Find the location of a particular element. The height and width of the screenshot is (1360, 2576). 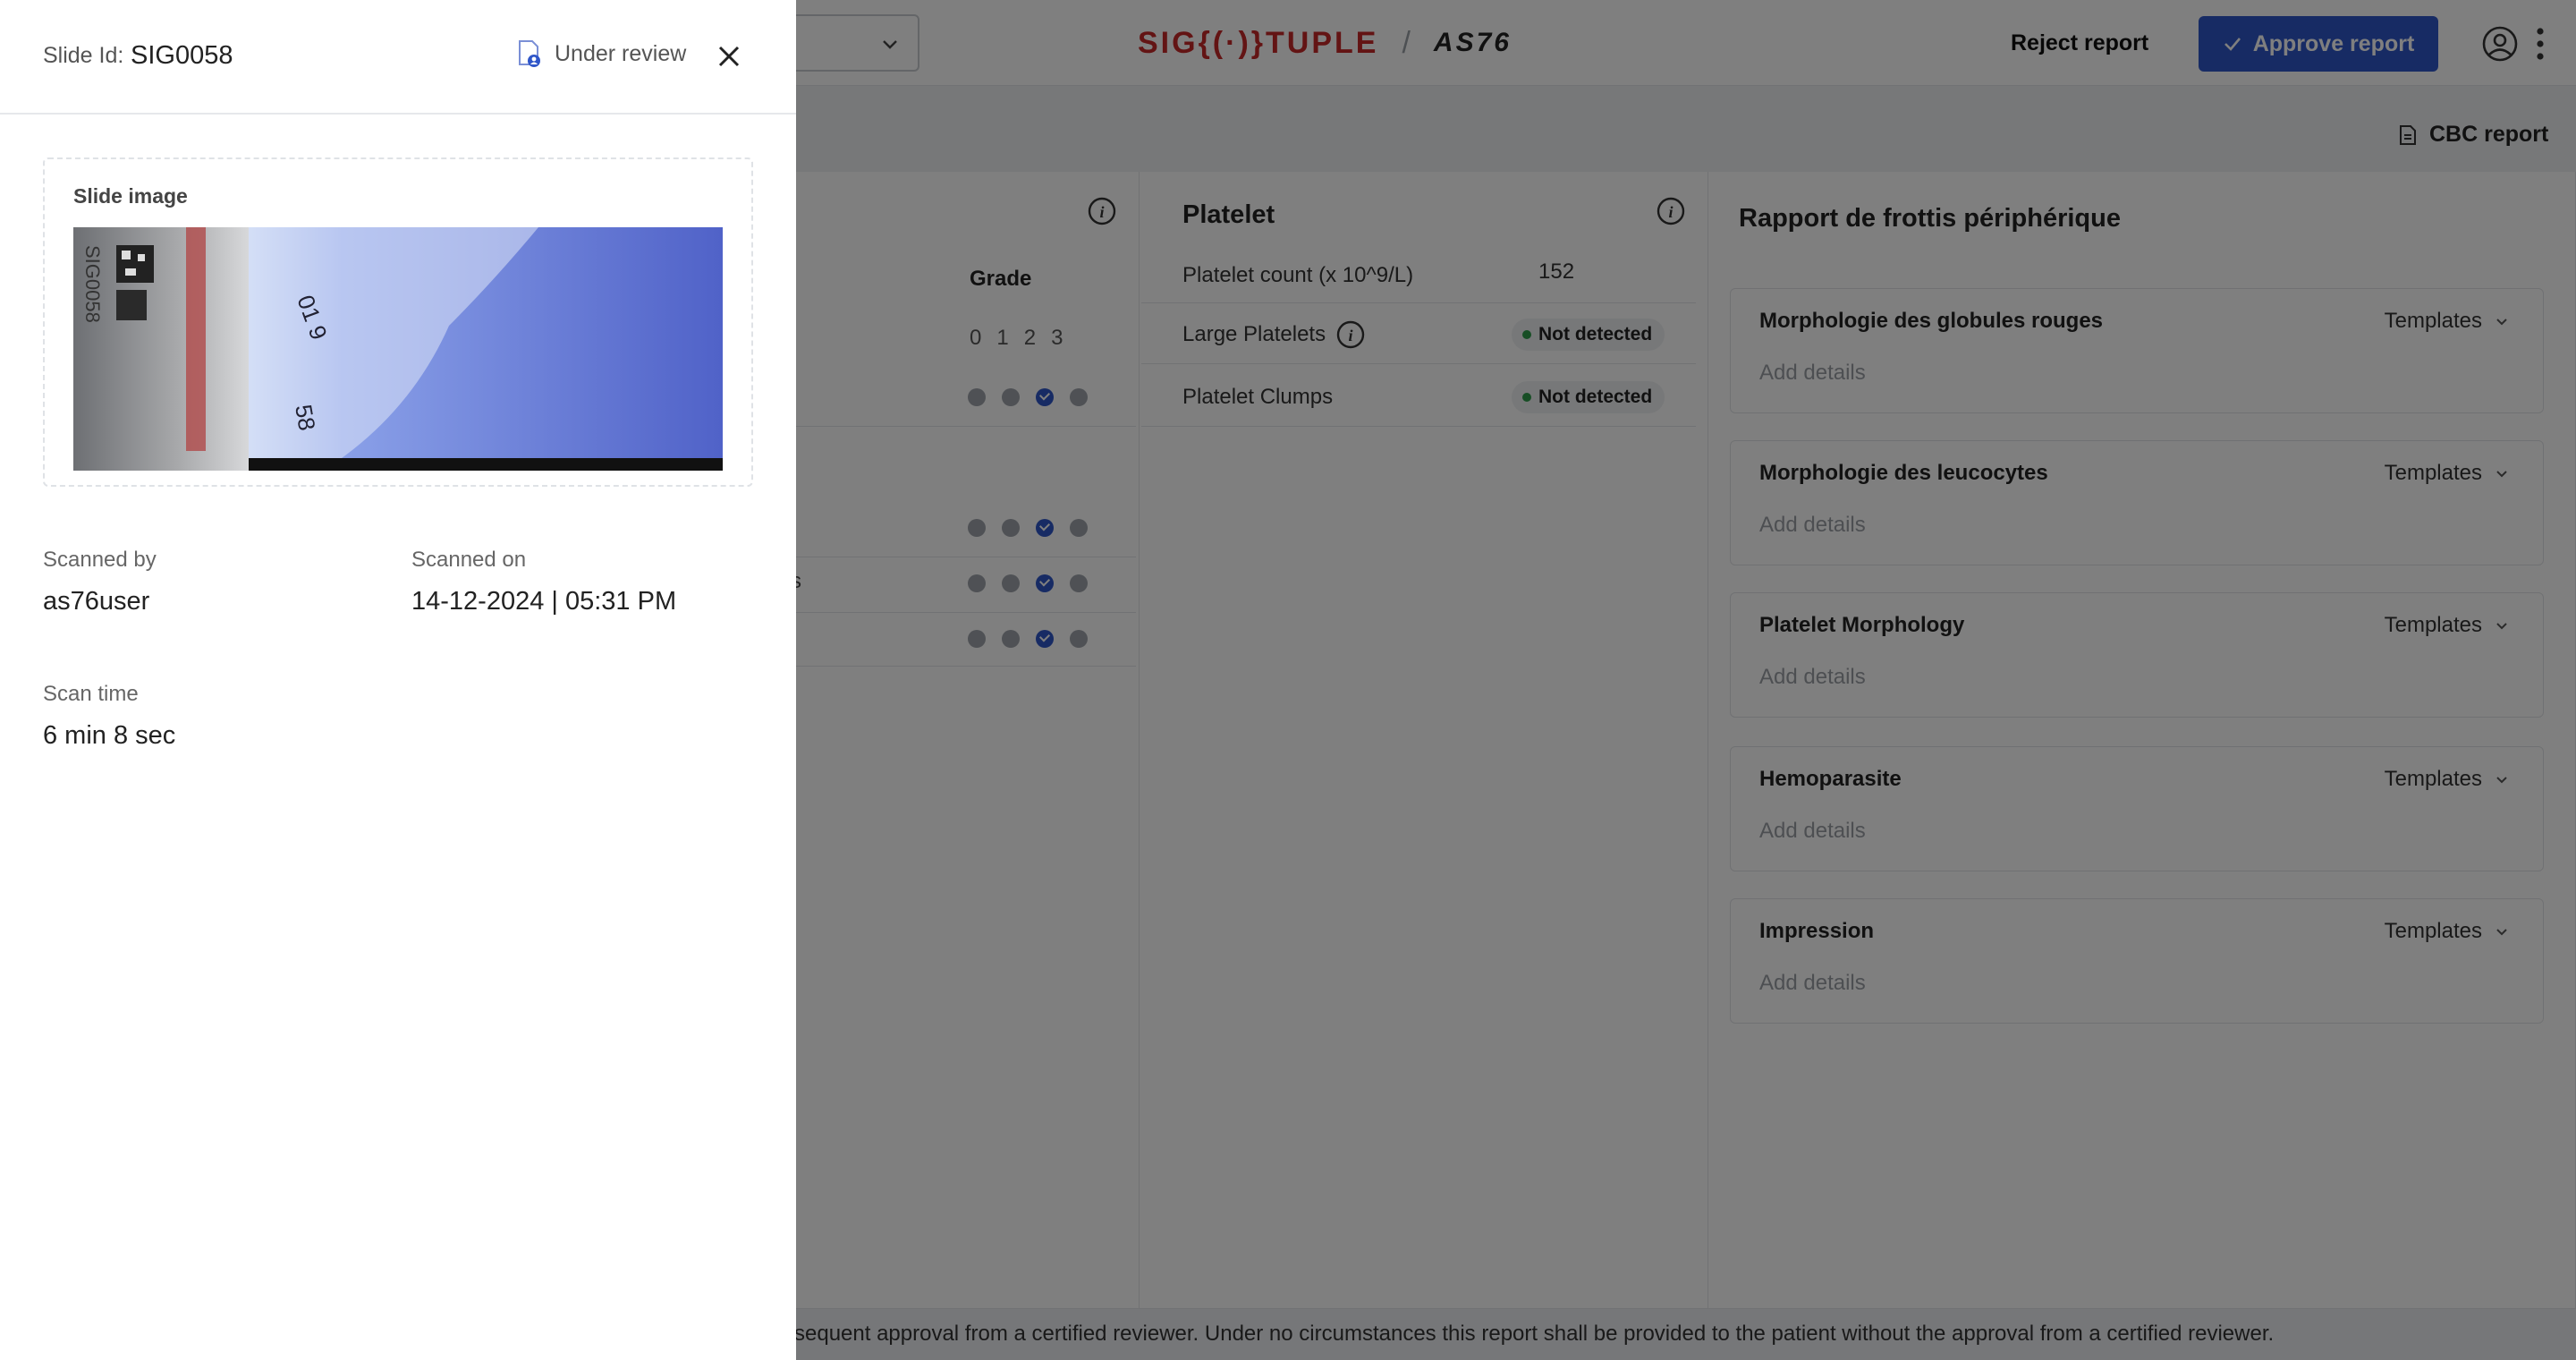

scan-time-value: 6 min 8 sec is located at coordinates (109, 735).